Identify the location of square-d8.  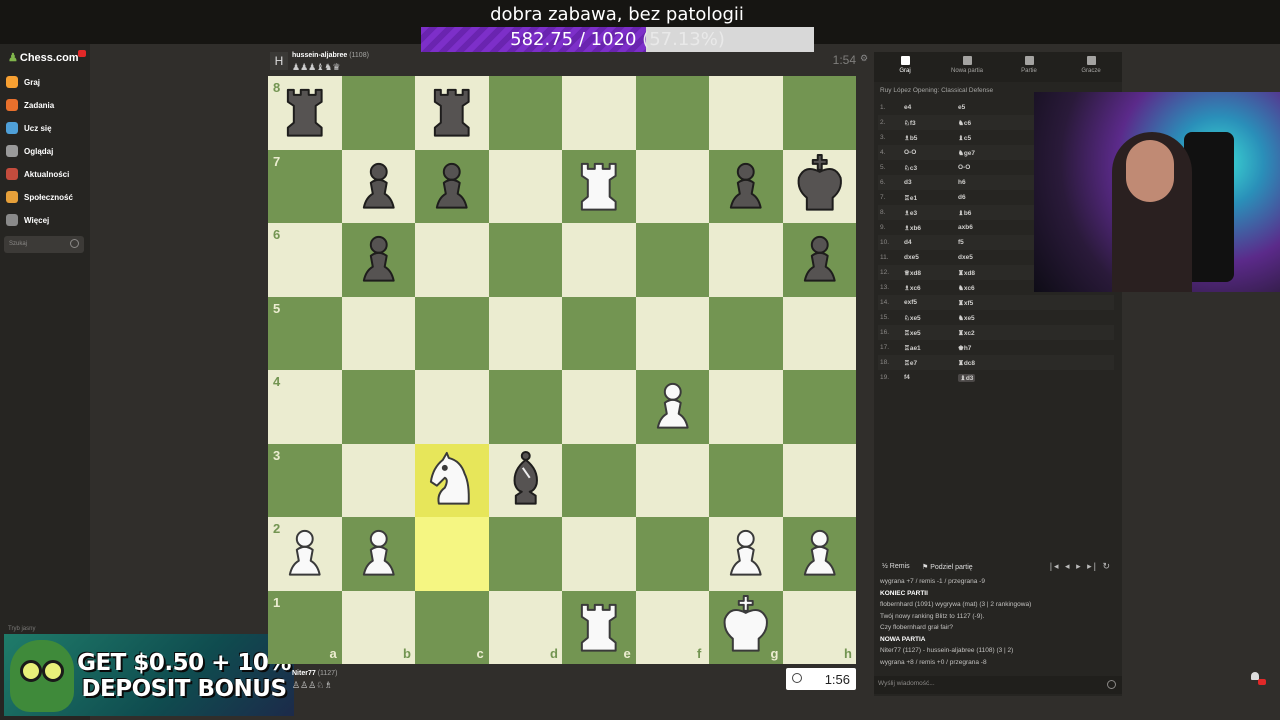
(525, 113).